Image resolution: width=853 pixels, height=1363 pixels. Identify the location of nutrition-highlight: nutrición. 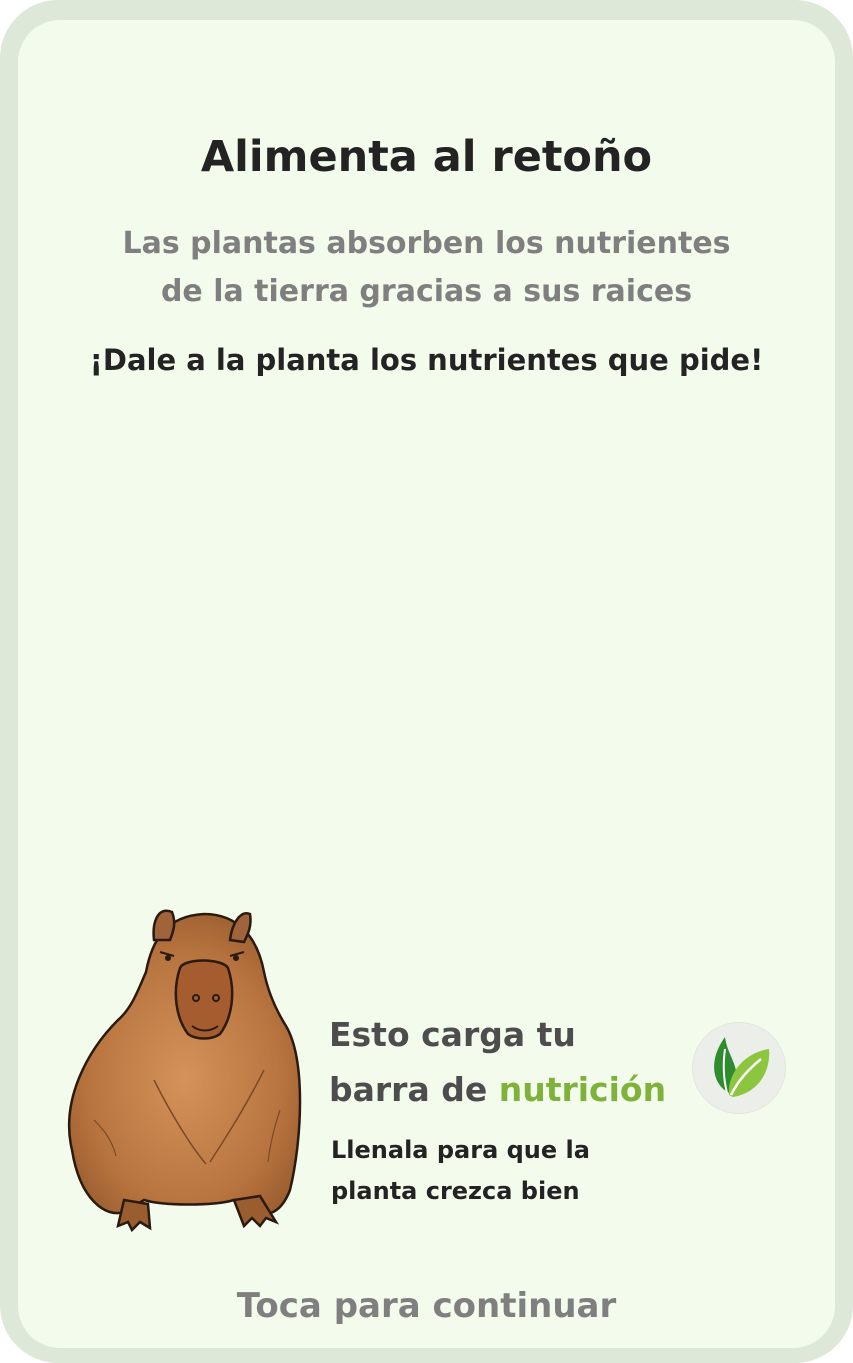
(582, 1089).